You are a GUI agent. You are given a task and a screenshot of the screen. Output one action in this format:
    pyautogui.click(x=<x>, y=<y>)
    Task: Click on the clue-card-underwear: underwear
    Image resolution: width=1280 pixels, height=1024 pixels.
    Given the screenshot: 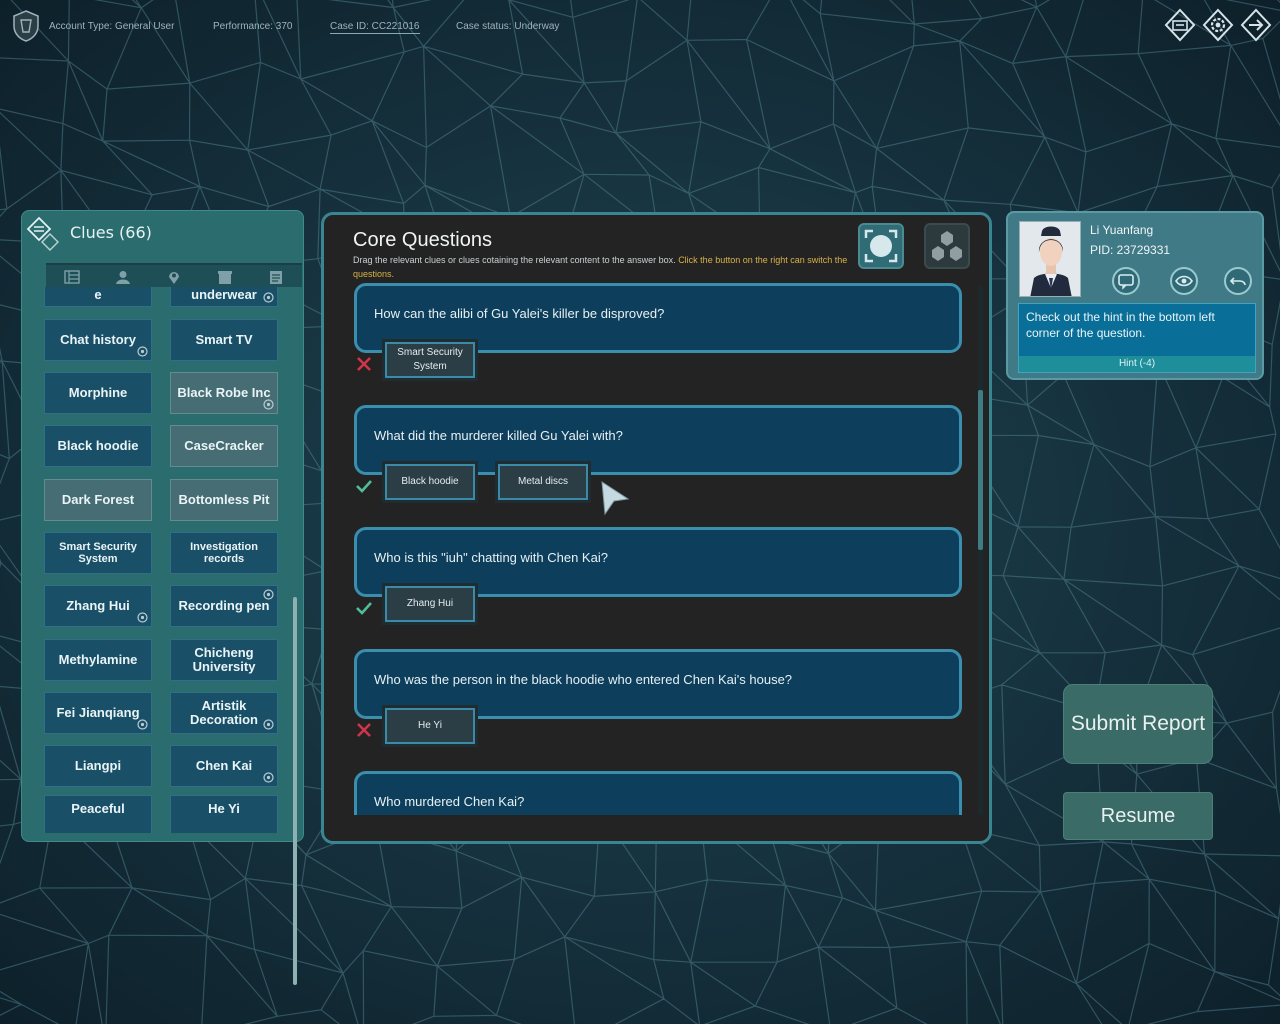 What is the action you would take?
    pyautogui.click(x=224, y=297)
    